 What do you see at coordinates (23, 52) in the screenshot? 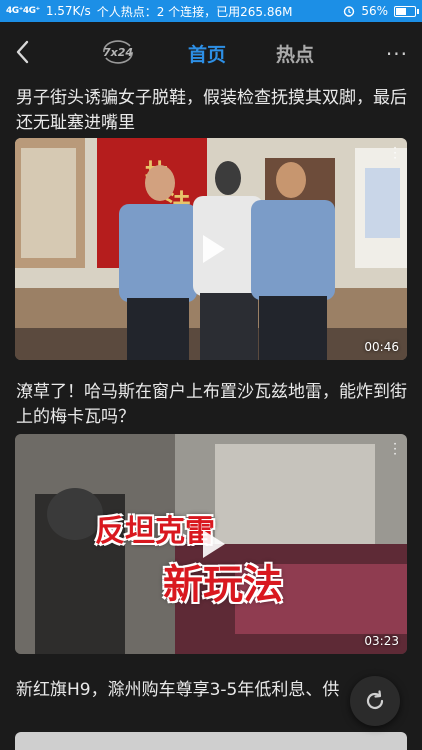
I see `back-arrow-icon` at bounding box center [23, 52].